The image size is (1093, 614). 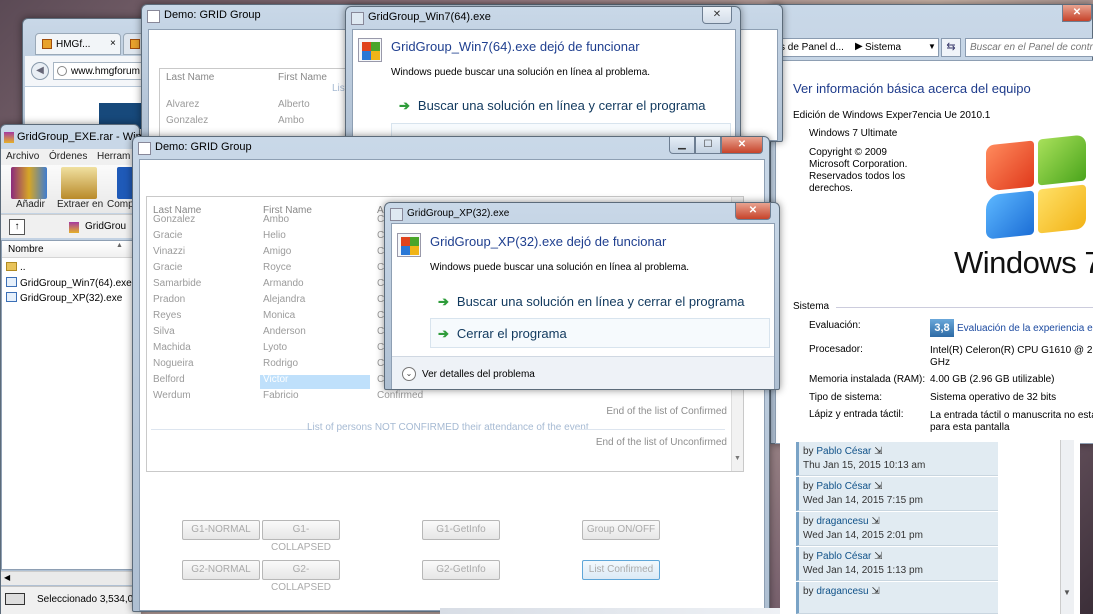 What do you see at coordinates (120, 204) in the screenshot?
I see `toolbar-comp-label: Comp` at bounding box center [120, 204].